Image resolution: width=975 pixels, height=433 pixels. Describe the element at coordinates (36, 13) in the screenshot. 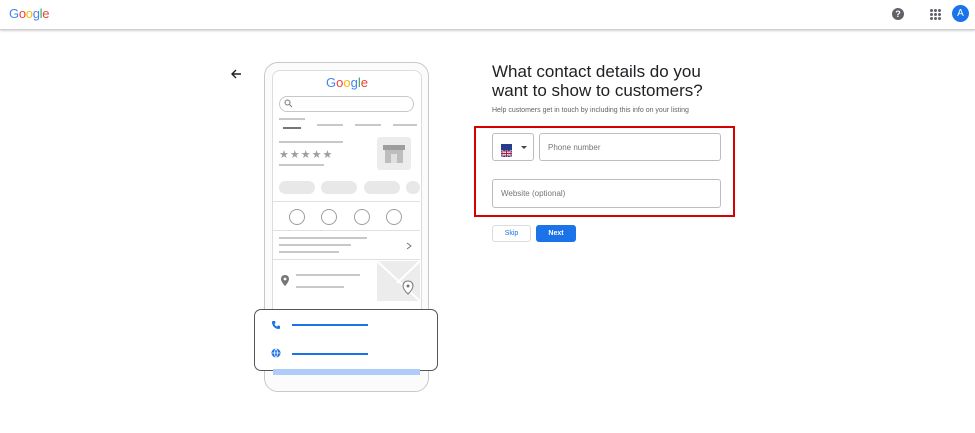

I see `logo-letter: g` at that location.